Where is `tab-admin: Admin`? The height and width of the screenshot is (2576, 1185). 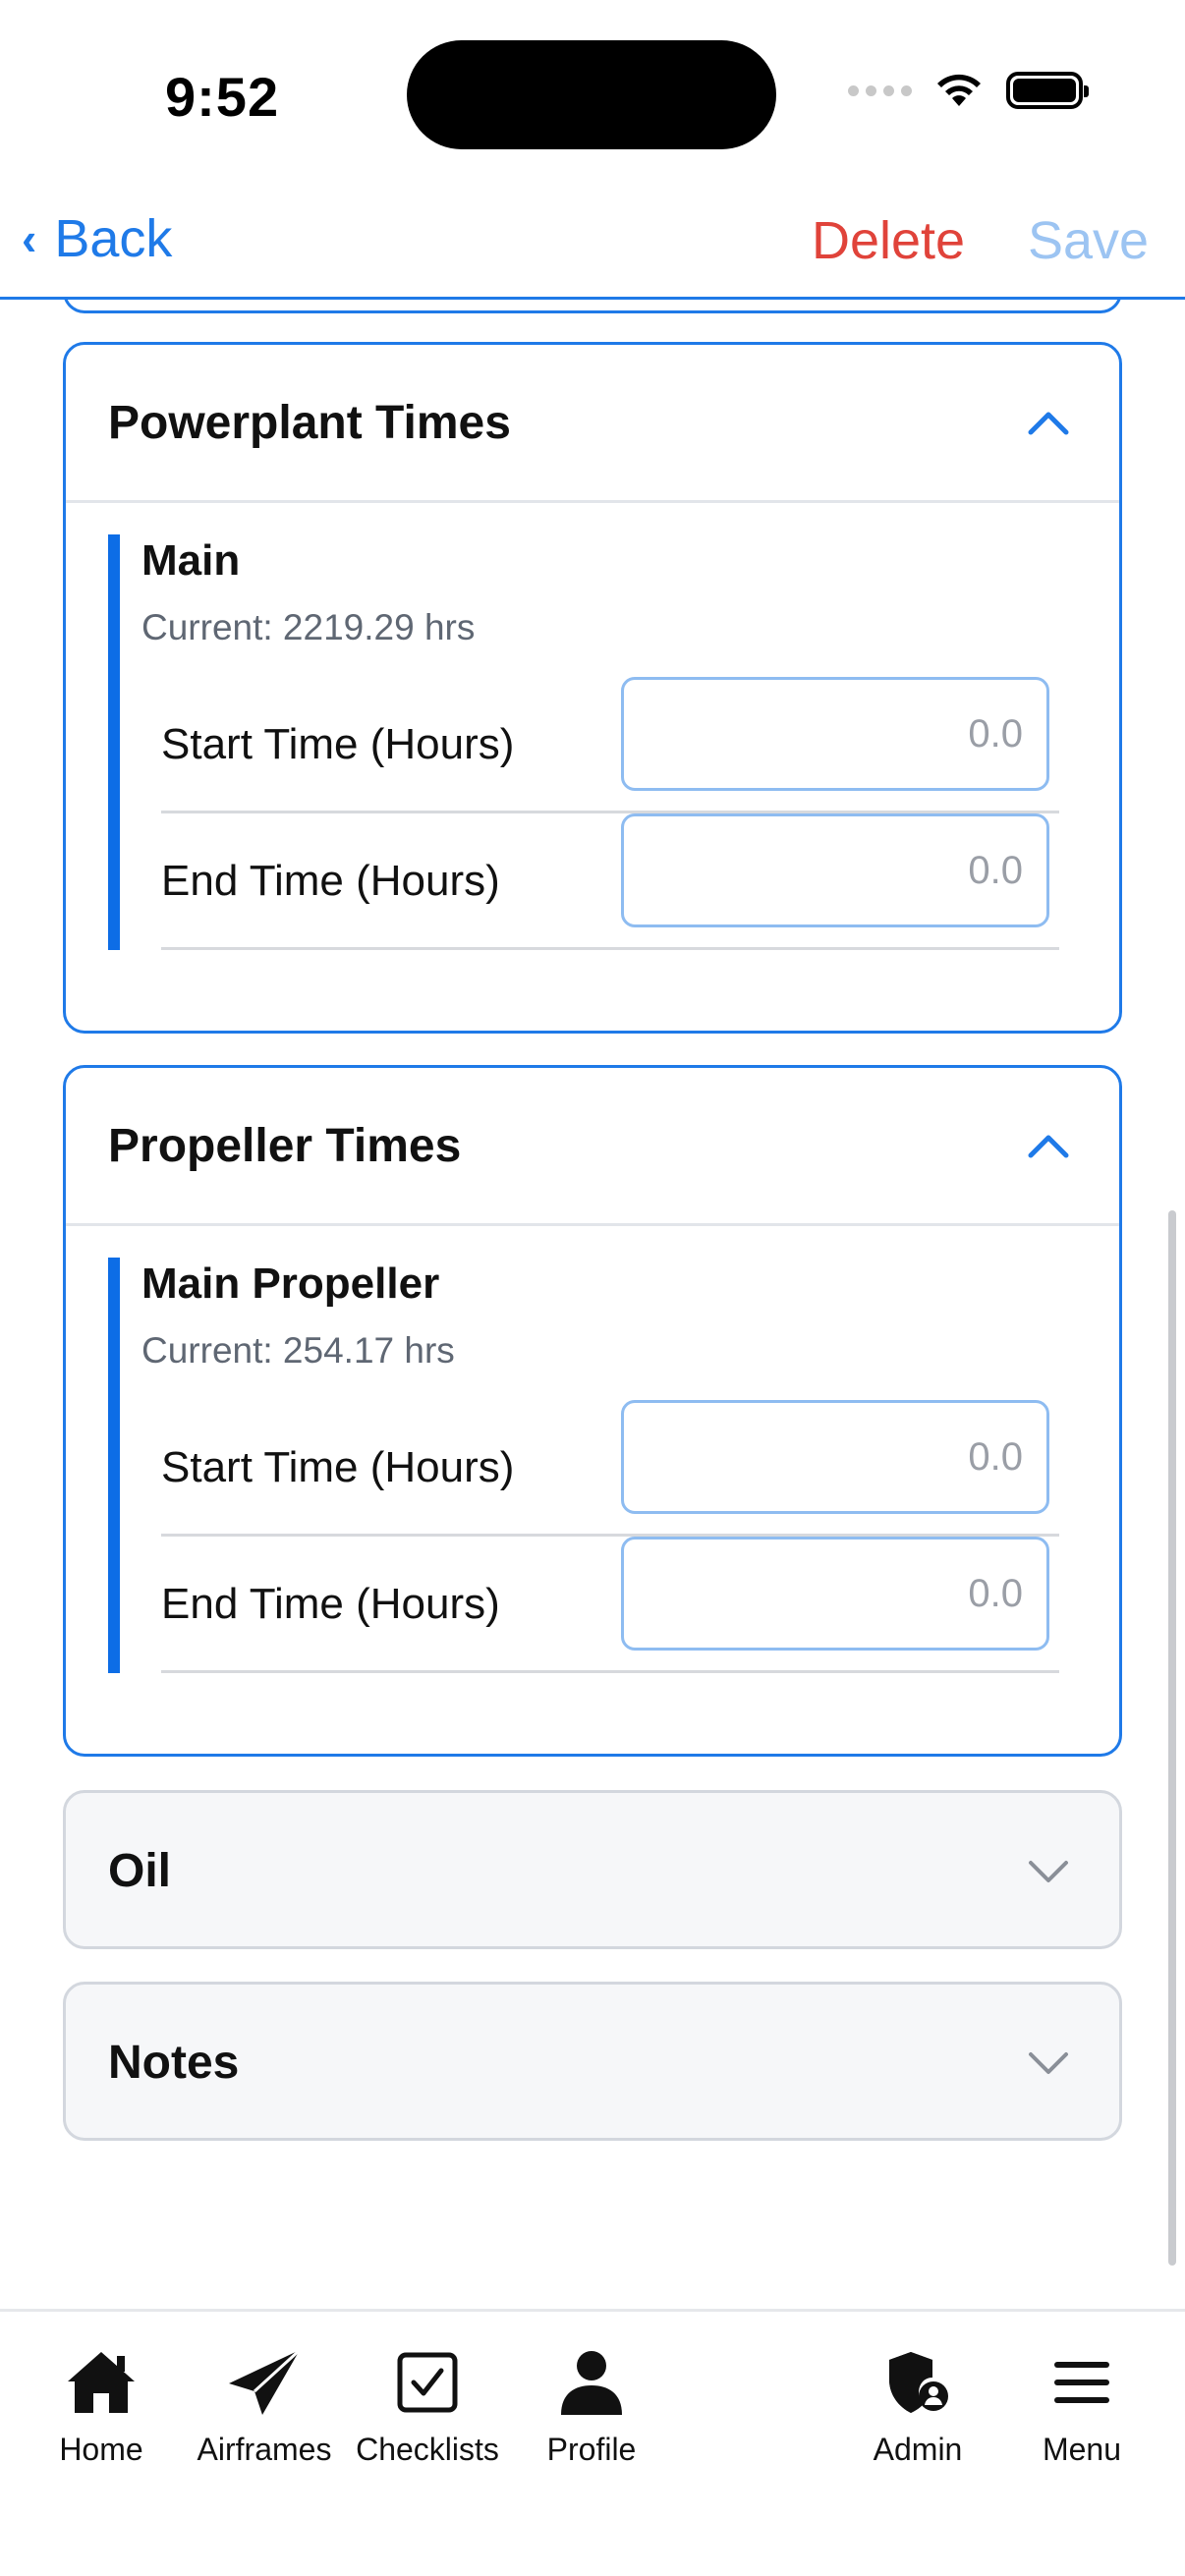
tab-admin: Admin is located at coordinates (918, 2404).